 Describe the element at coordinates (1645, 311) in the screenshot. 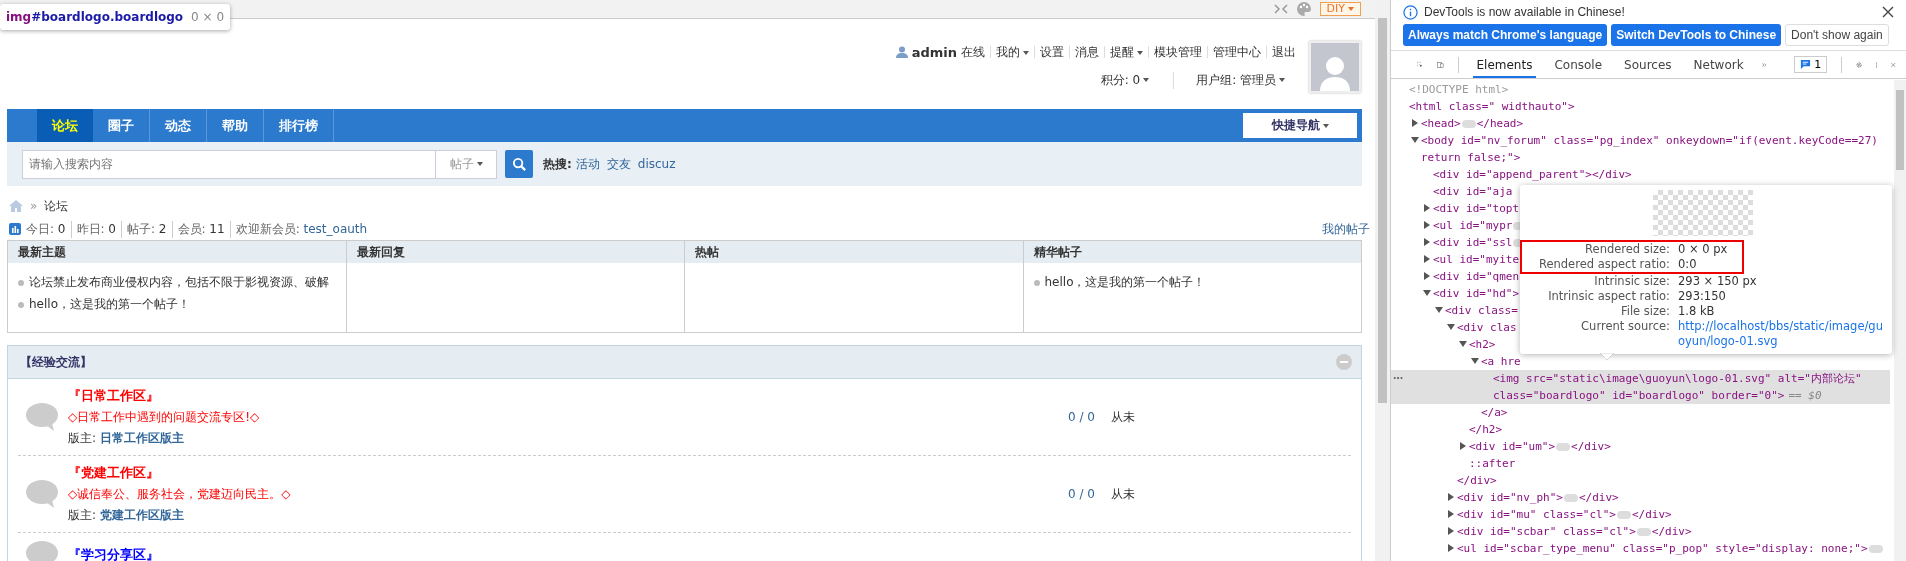

I see `property-label: File size:` at that location.